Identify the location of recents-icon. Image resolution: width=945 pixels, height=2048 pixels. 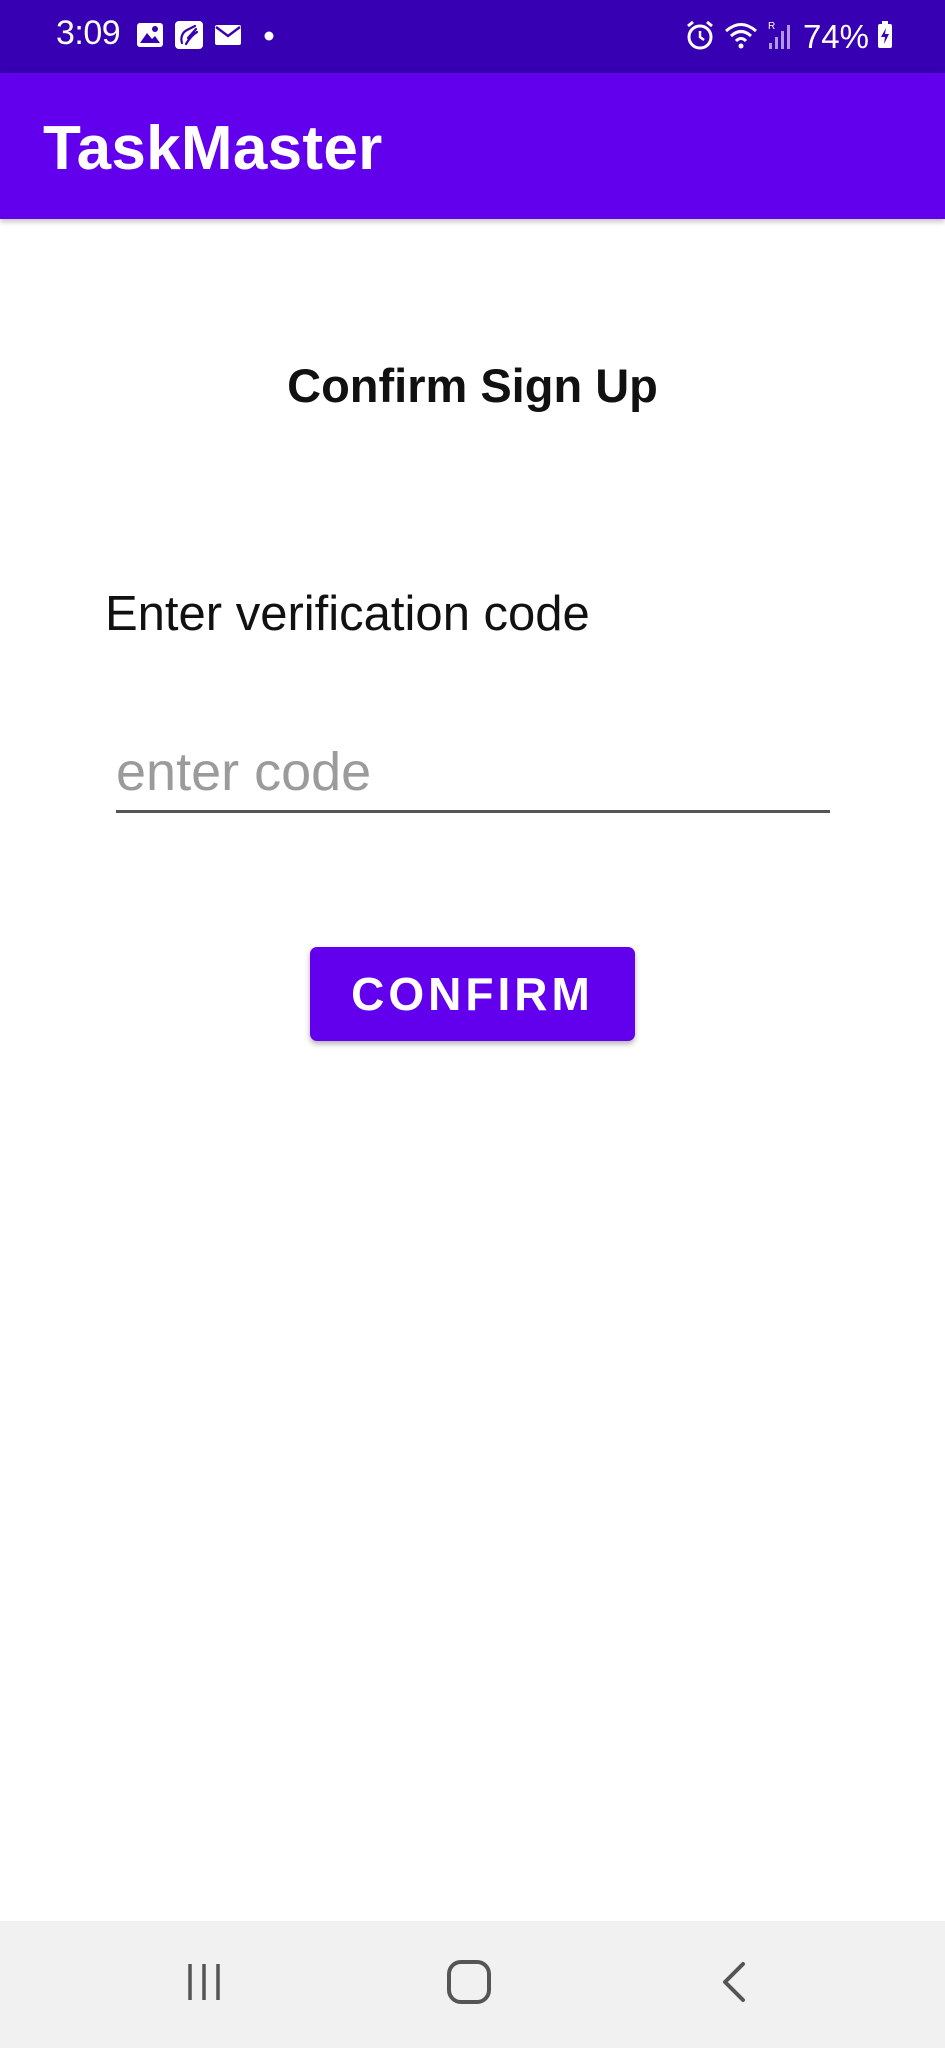
(204, 1984).